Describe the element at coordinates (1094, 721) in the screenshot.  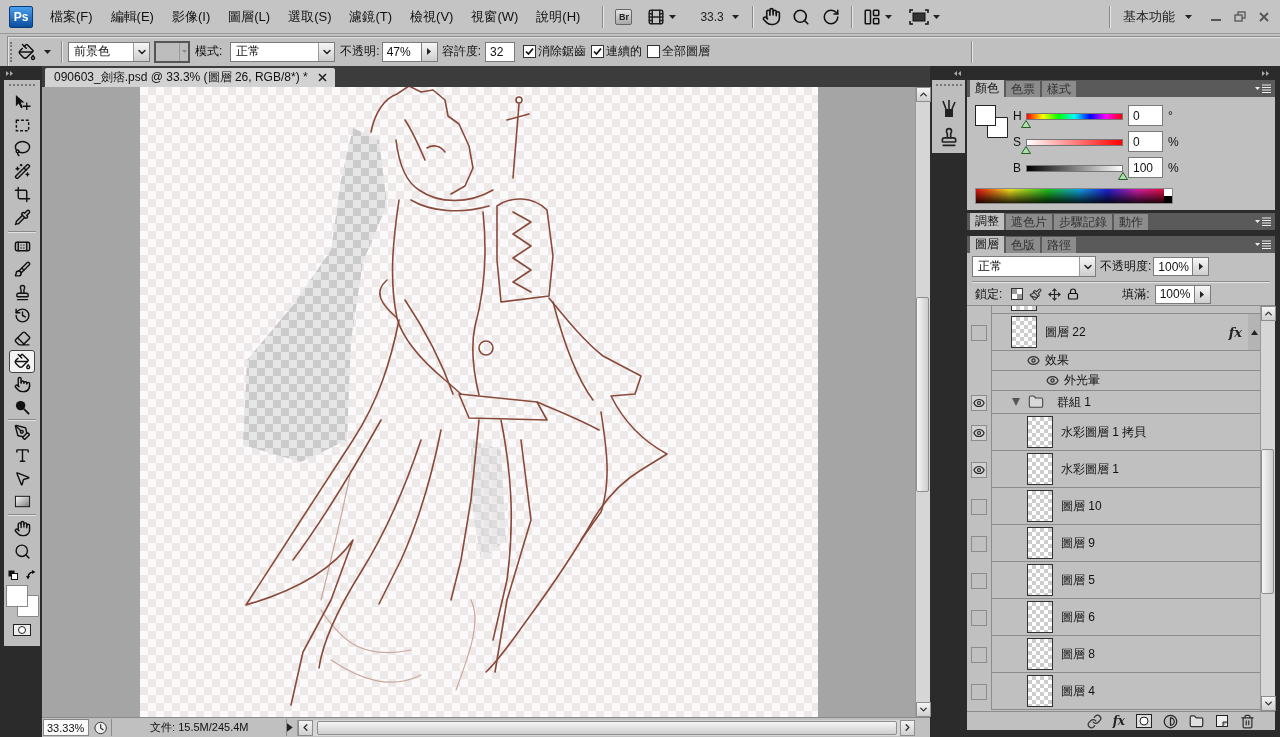
I see `link-icon` at that location.